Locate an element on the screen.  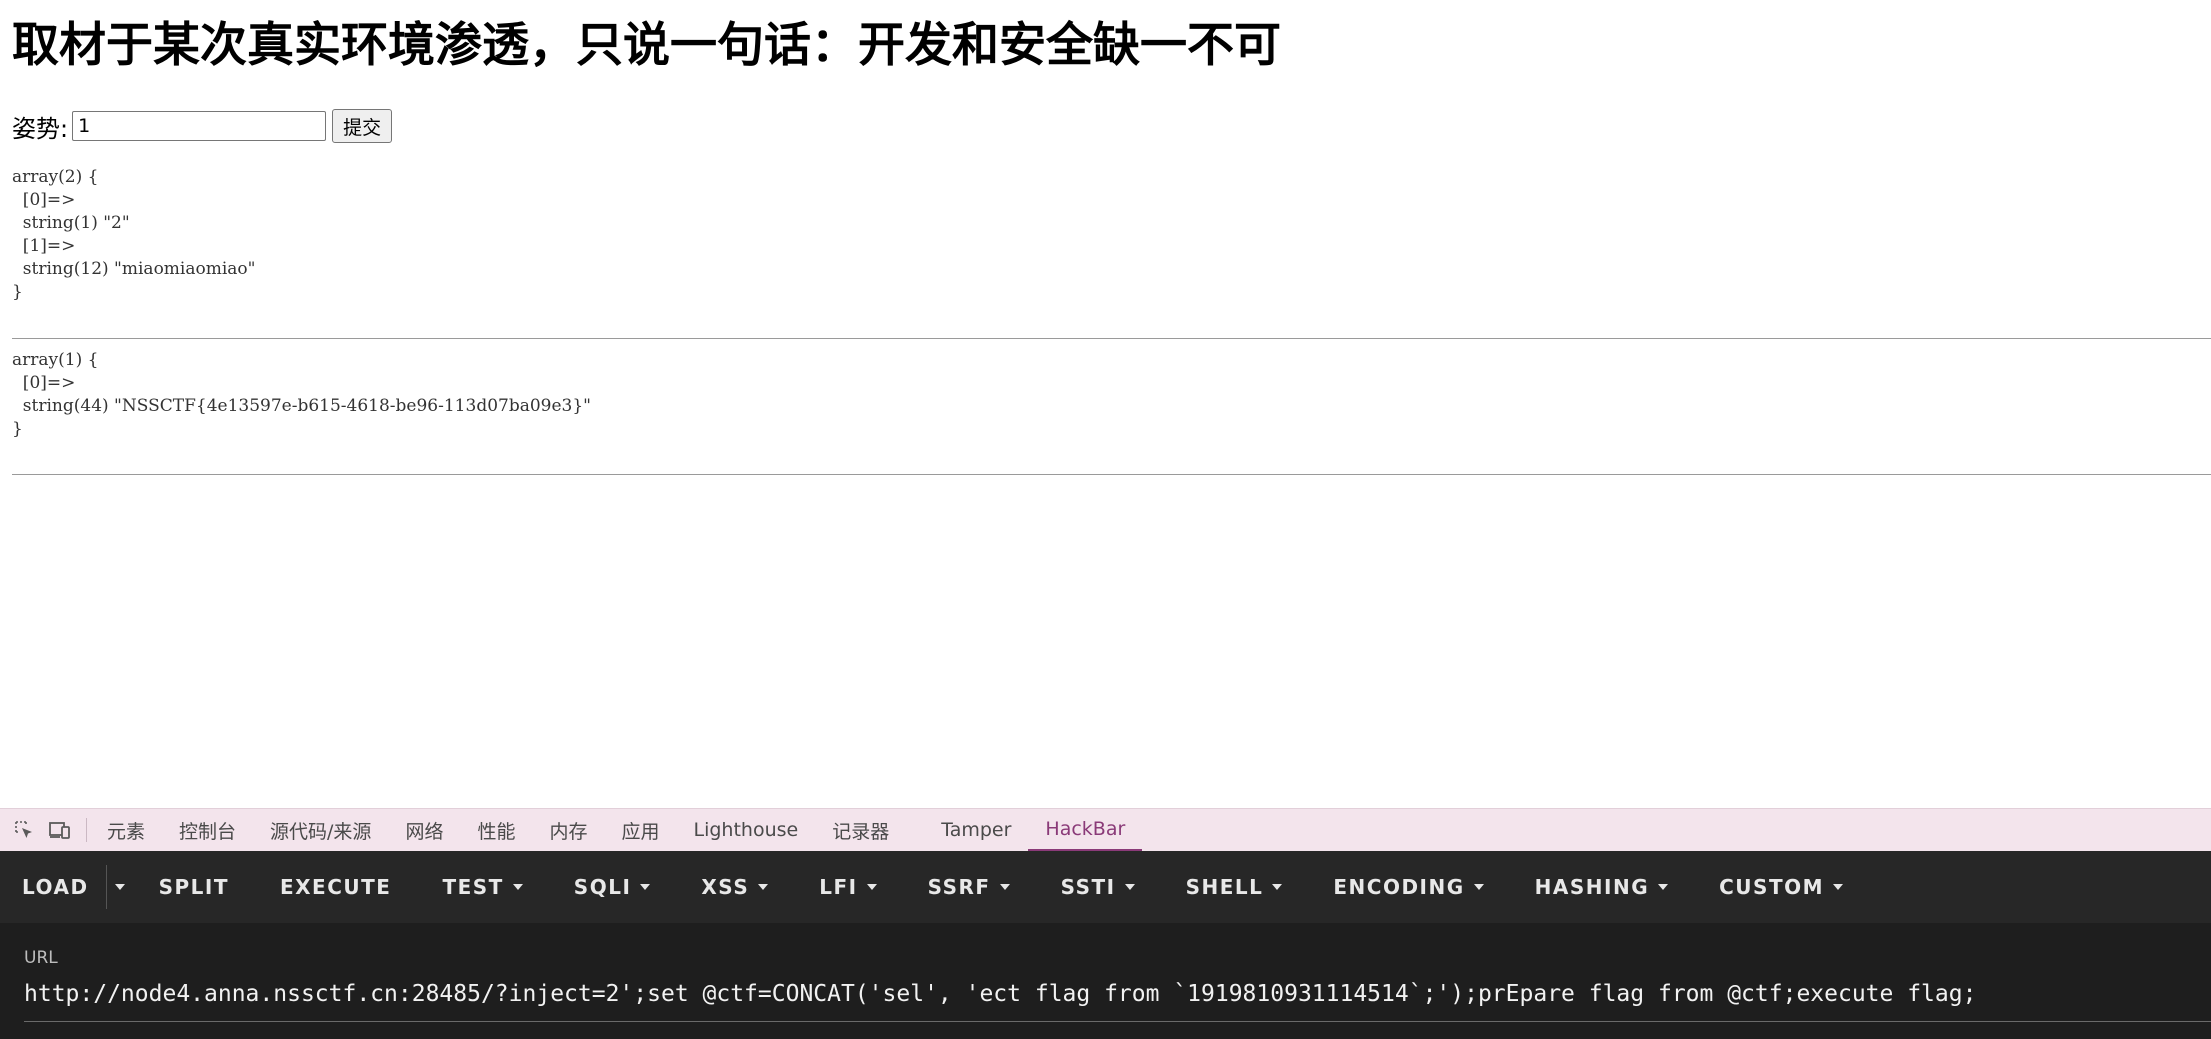
execute-button-label: EXECUTE is located at coordinates (335, 887).